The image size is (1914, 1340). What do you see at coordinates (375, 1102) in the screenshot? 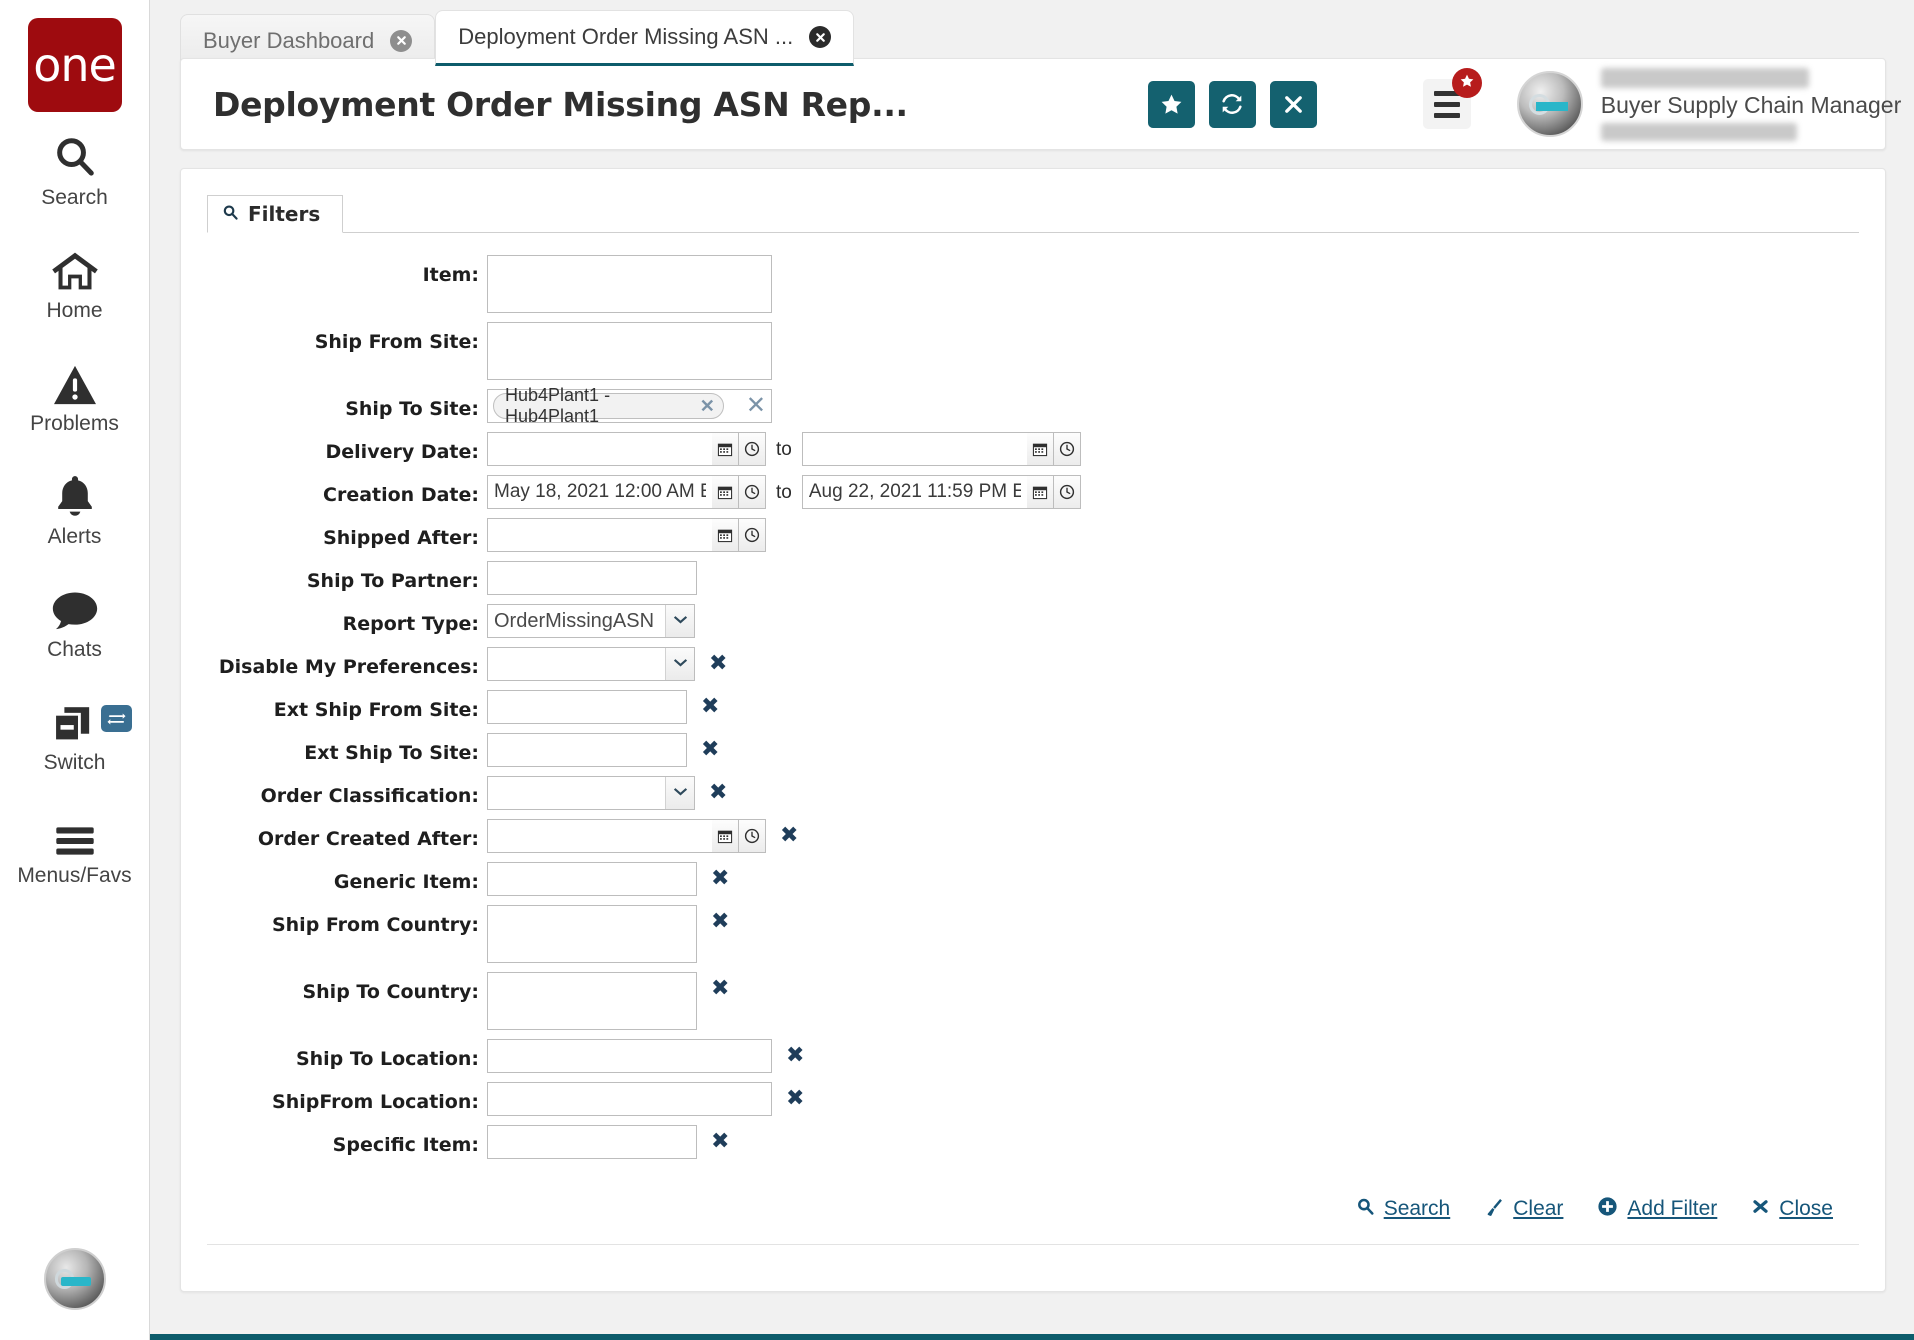
I see `filter-label: ShipFrom Location:` at bounding box center [375, 1102].